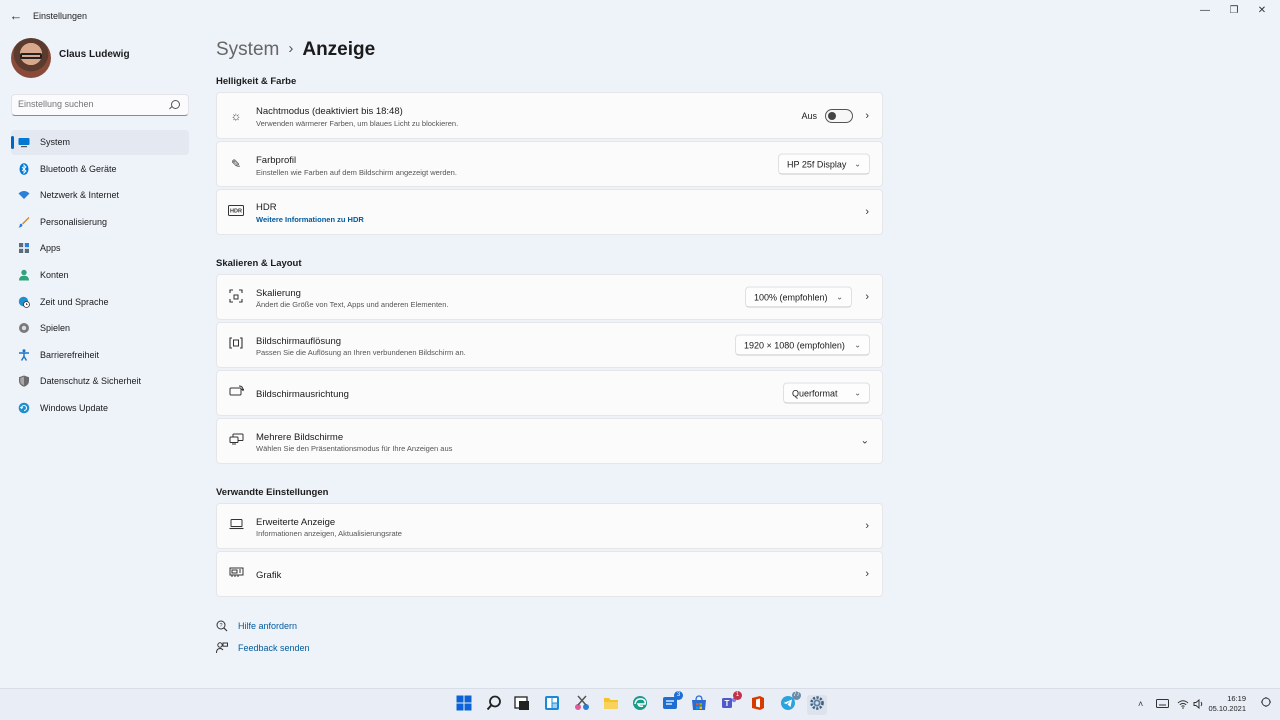 The width and height of the screenshot is (1280, 720). What do you see at coordinates (640, 705) in the screenshot?
I see `edge-icon` at bounding box center [640, 705].